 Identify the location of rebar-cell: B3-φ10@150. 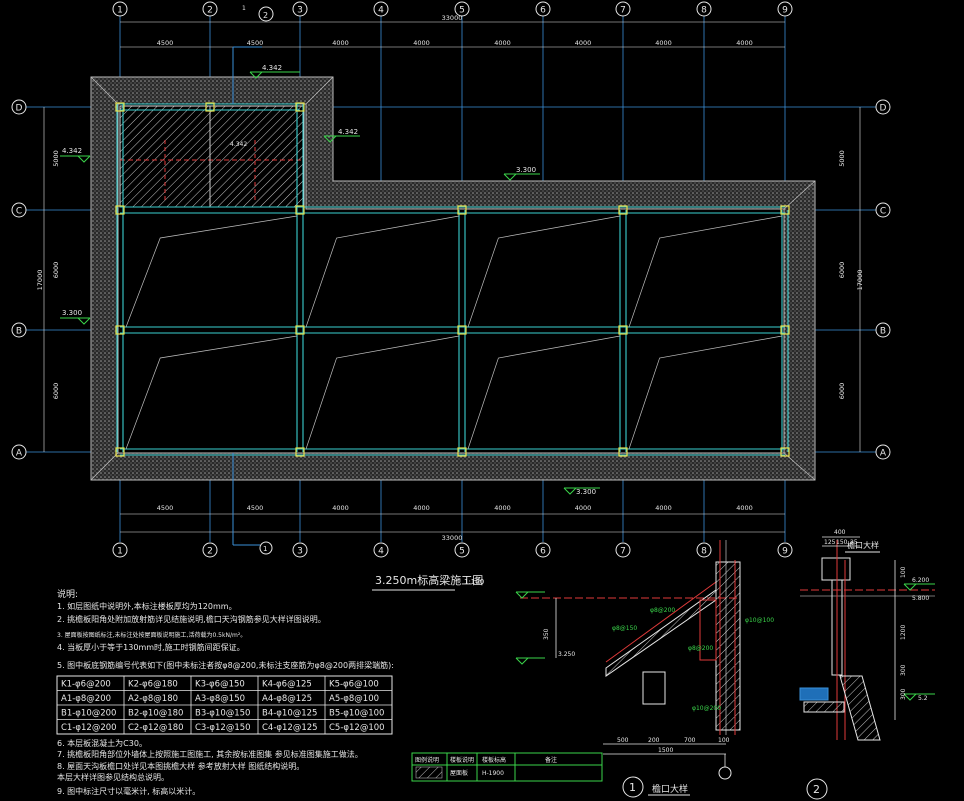
(222, 714).